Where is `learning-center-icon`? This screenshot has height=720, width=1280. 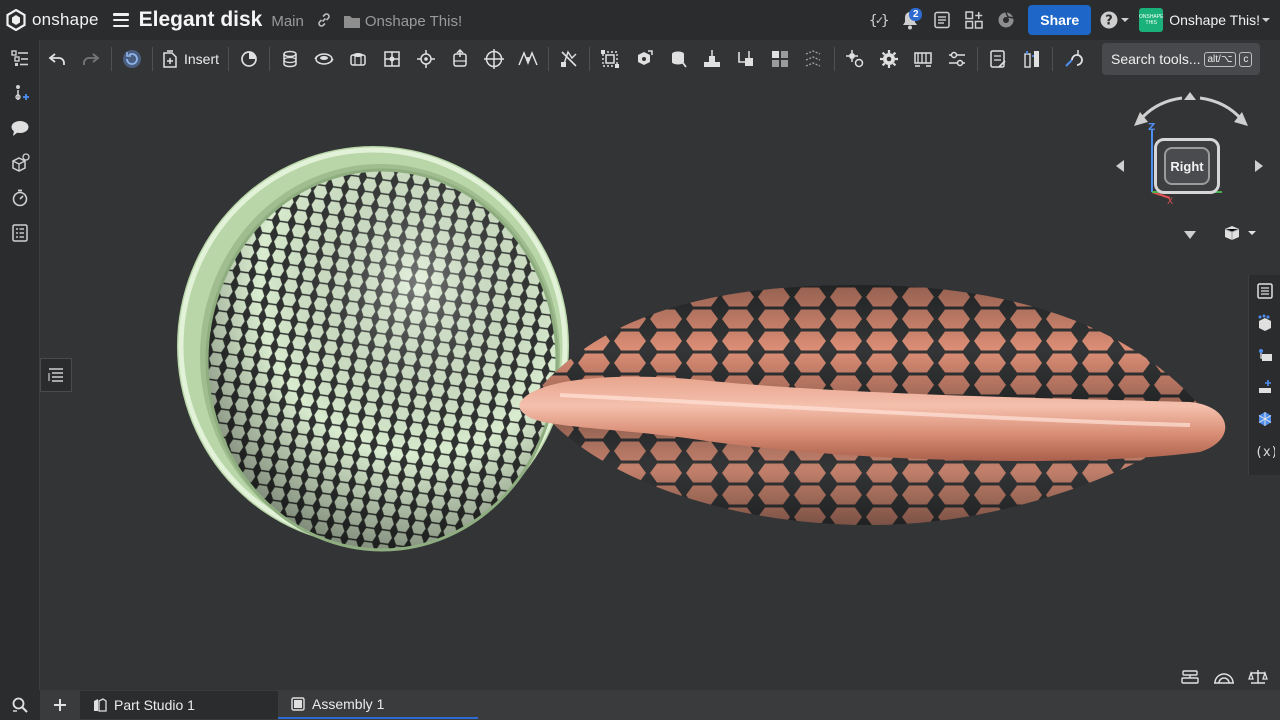
learning-center-icon is located at coordinates (1006, 20).